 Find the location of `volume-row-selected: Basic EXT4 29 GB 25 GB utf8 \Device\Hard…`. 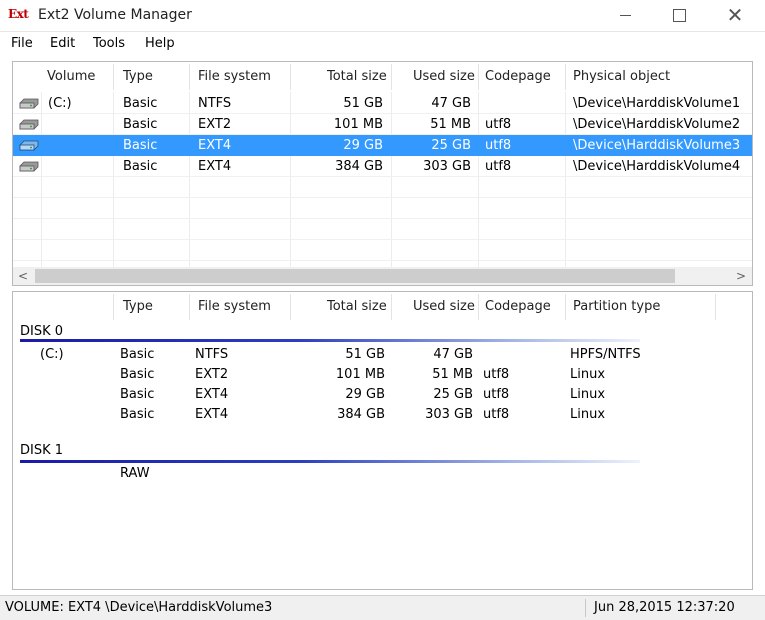

volume-row-selected: Basic EXT4 29 GB 25 GB utf8 \Device\Hard… is located at coordinates (382, 145).